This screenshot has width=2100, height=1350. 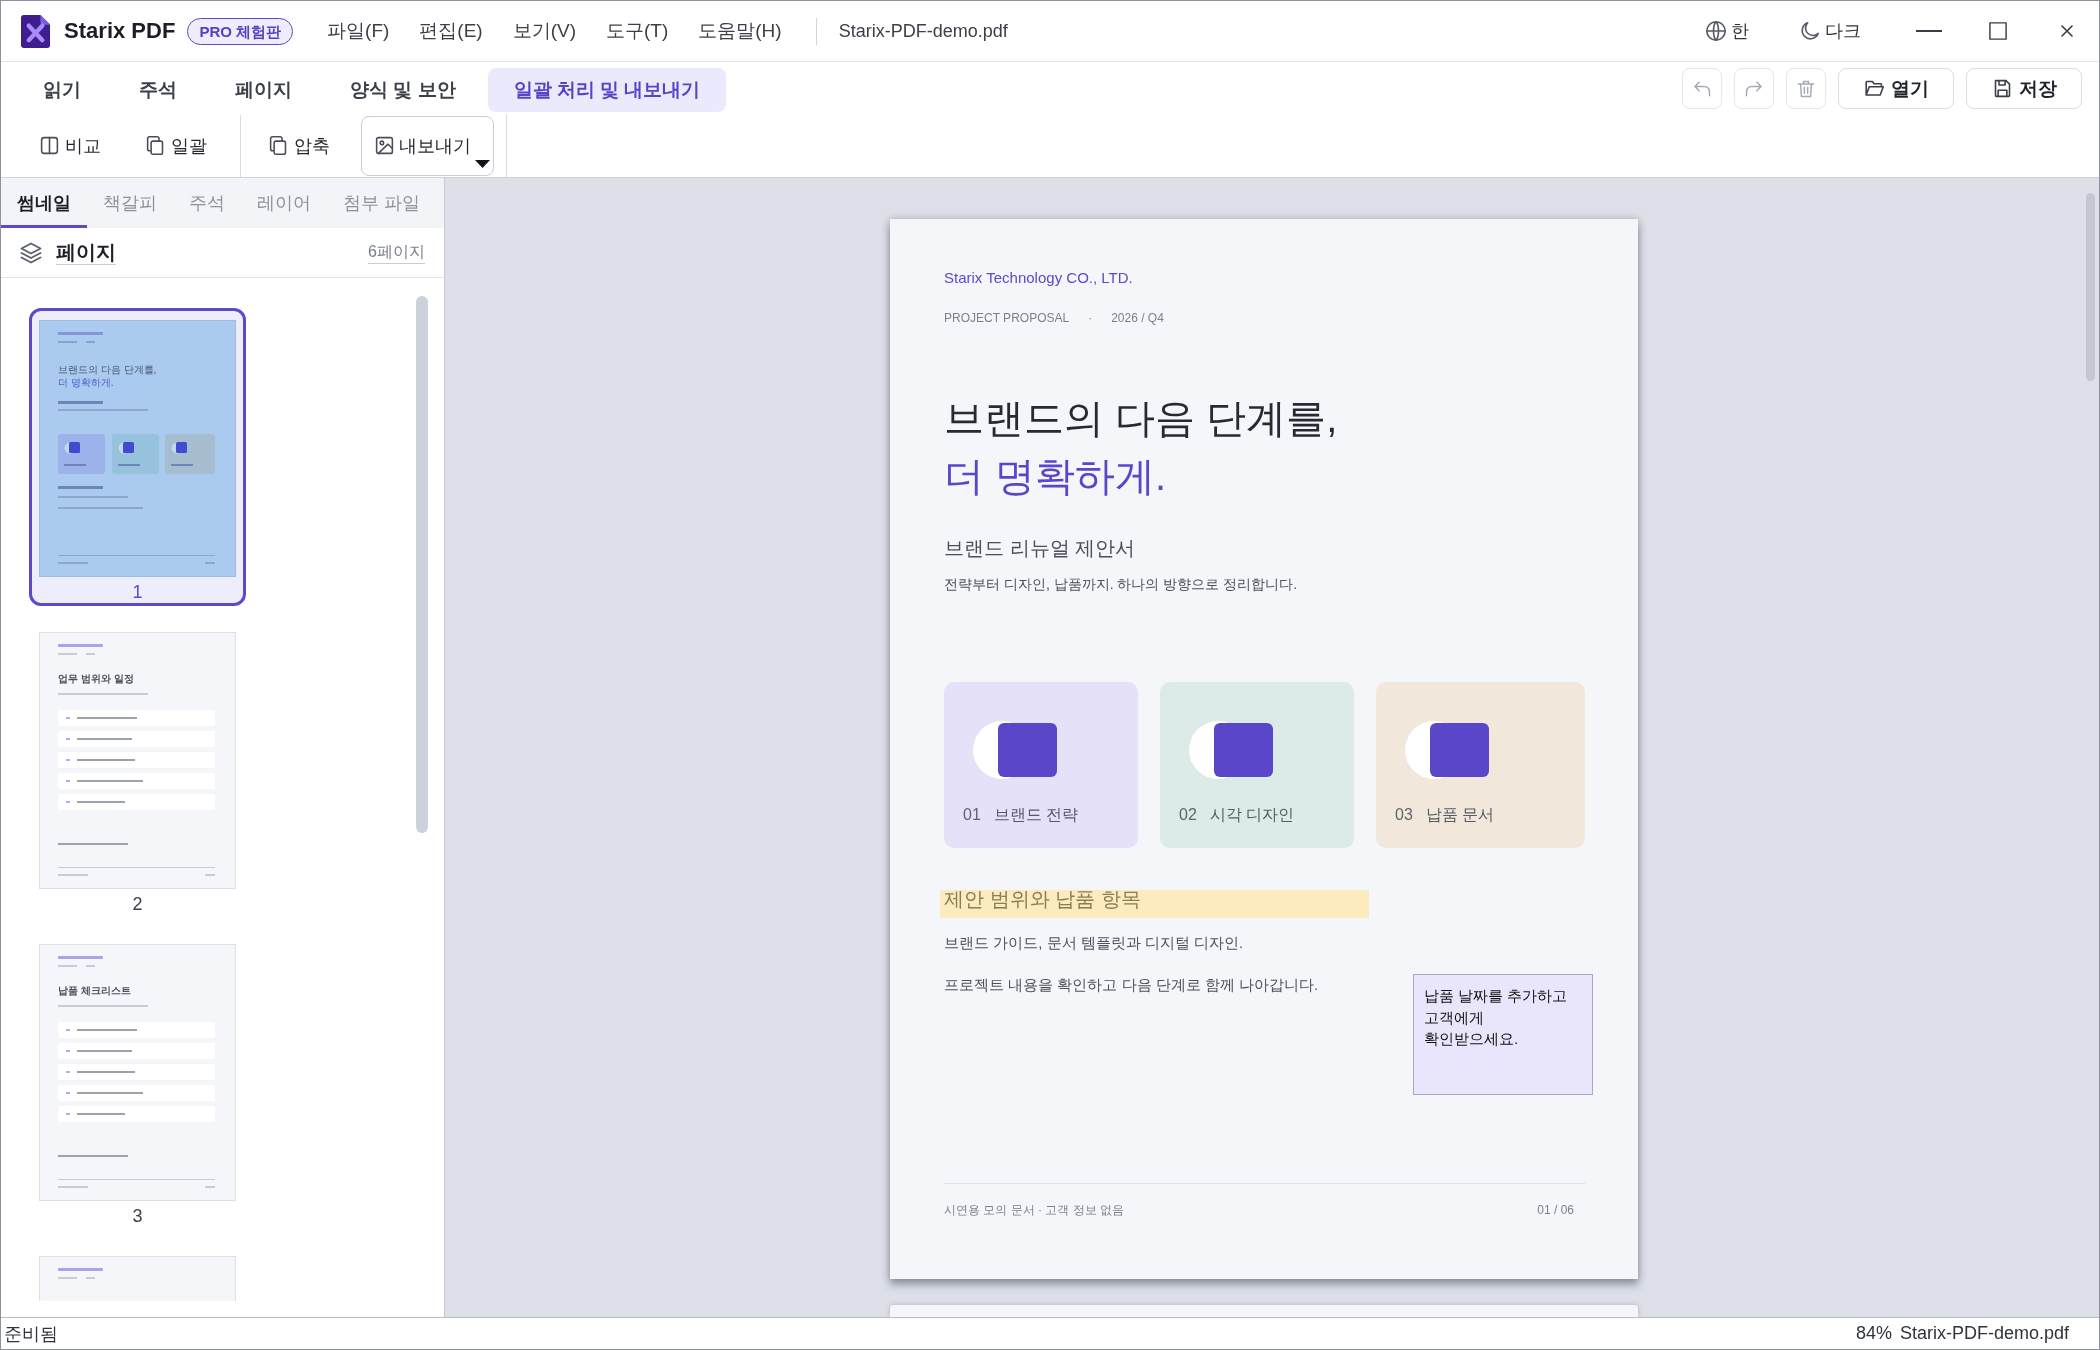 I want to click on thumbnail-heading: 브랜드의 다음 단계를,, so click(x=107, y=369).